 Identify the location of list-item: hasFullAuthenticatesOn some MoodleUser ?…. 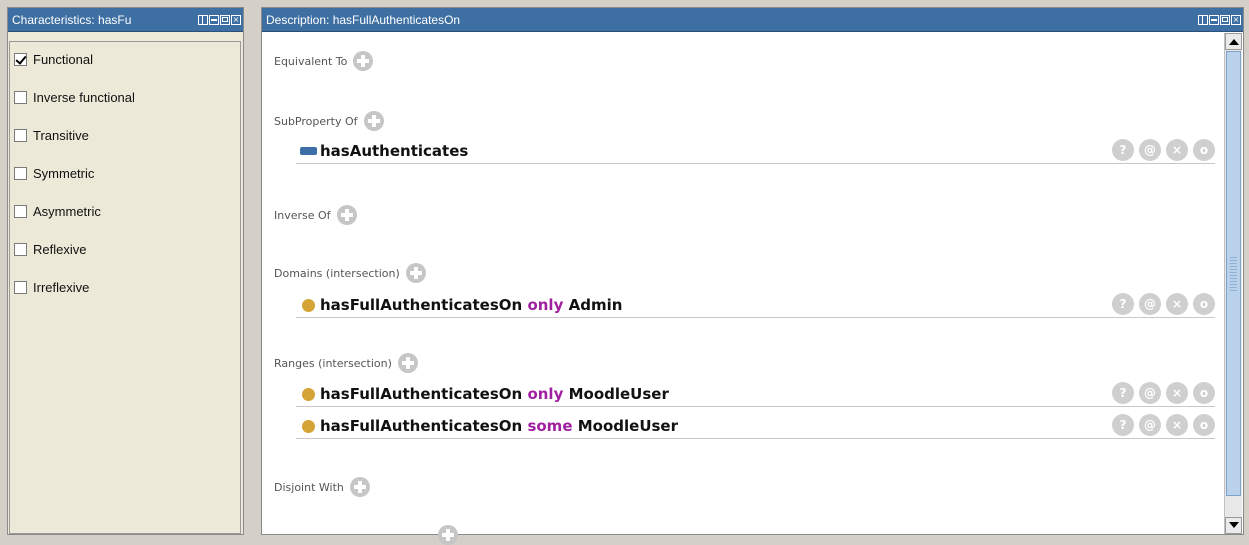
(755, 426).